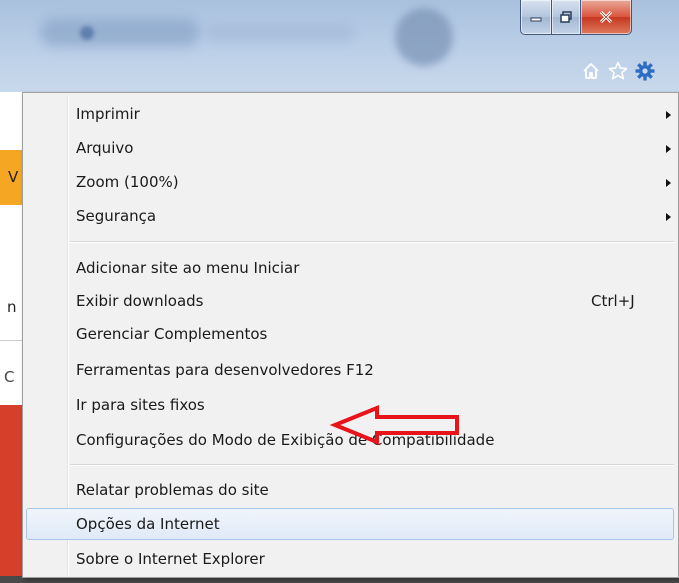  Describe the element at coordinates (11, 494) in the screenshot. I see `page-red-banner` at that location.